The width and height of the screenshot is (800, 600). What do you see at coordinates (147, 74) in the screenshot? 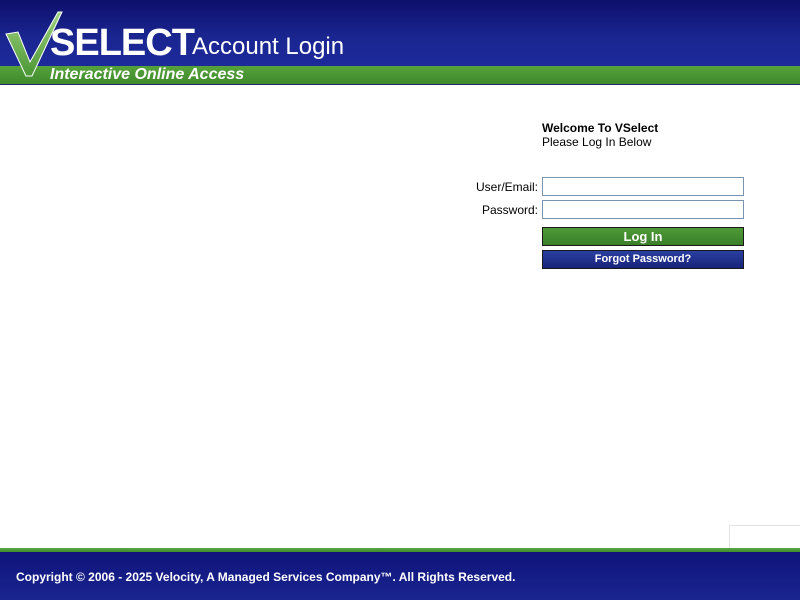
I see `page-subtitle: Interactive Online Access` at bounding box center [147, 74].